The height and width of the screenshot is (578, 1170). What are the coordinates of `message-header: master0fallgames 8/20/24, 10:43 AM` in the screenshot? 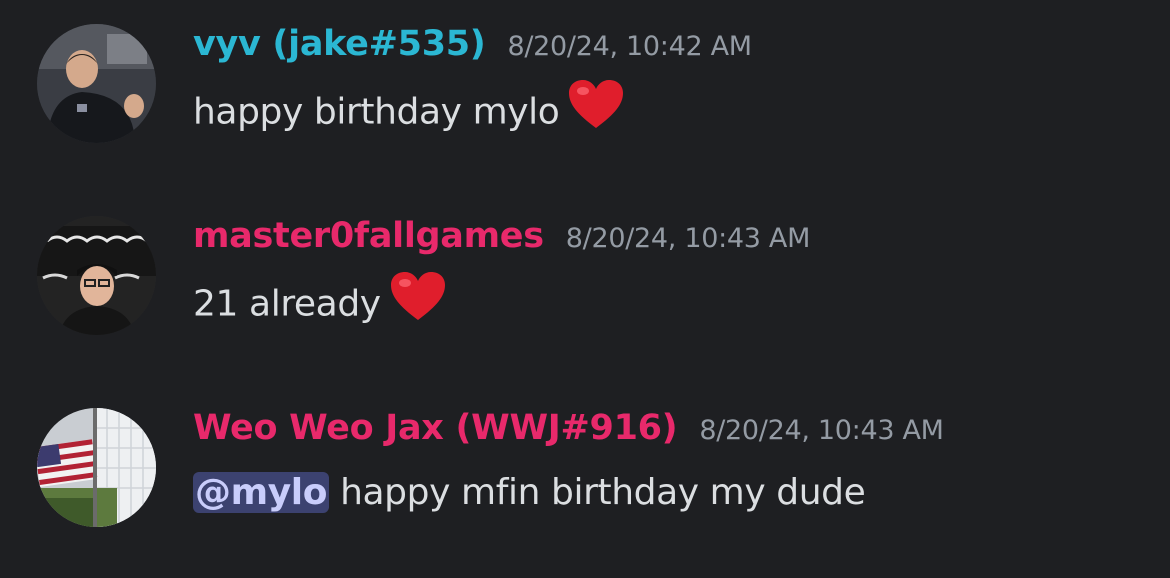 It's located at (501, 236).